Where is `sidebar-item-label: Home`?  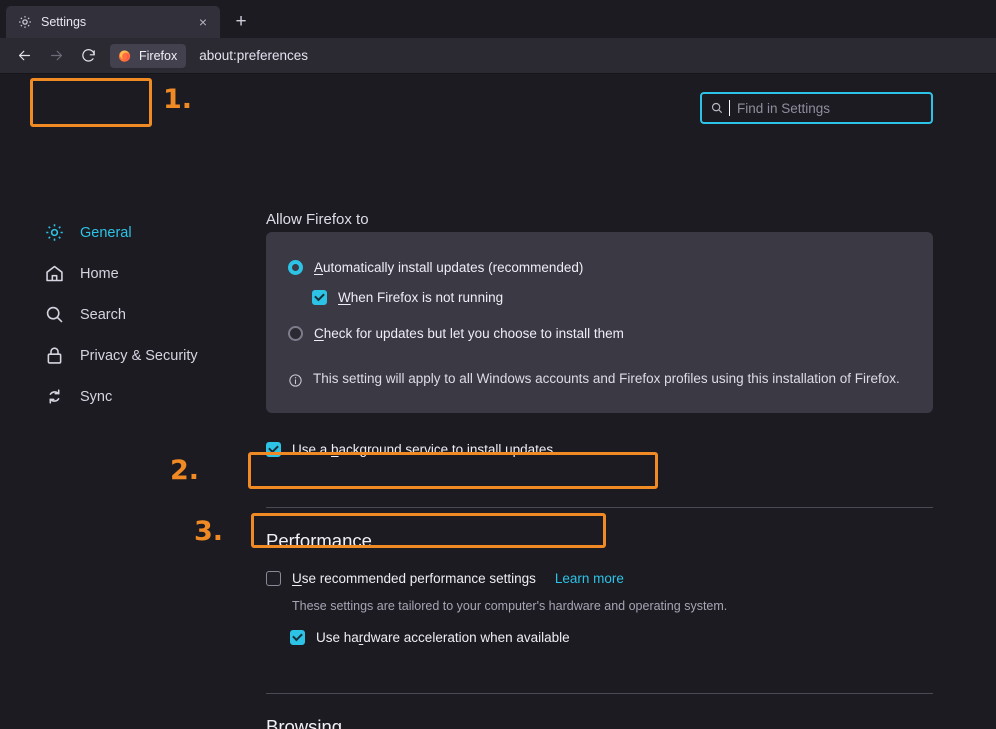 sidebar-item-label: Home is located at coordinates (99, 273).